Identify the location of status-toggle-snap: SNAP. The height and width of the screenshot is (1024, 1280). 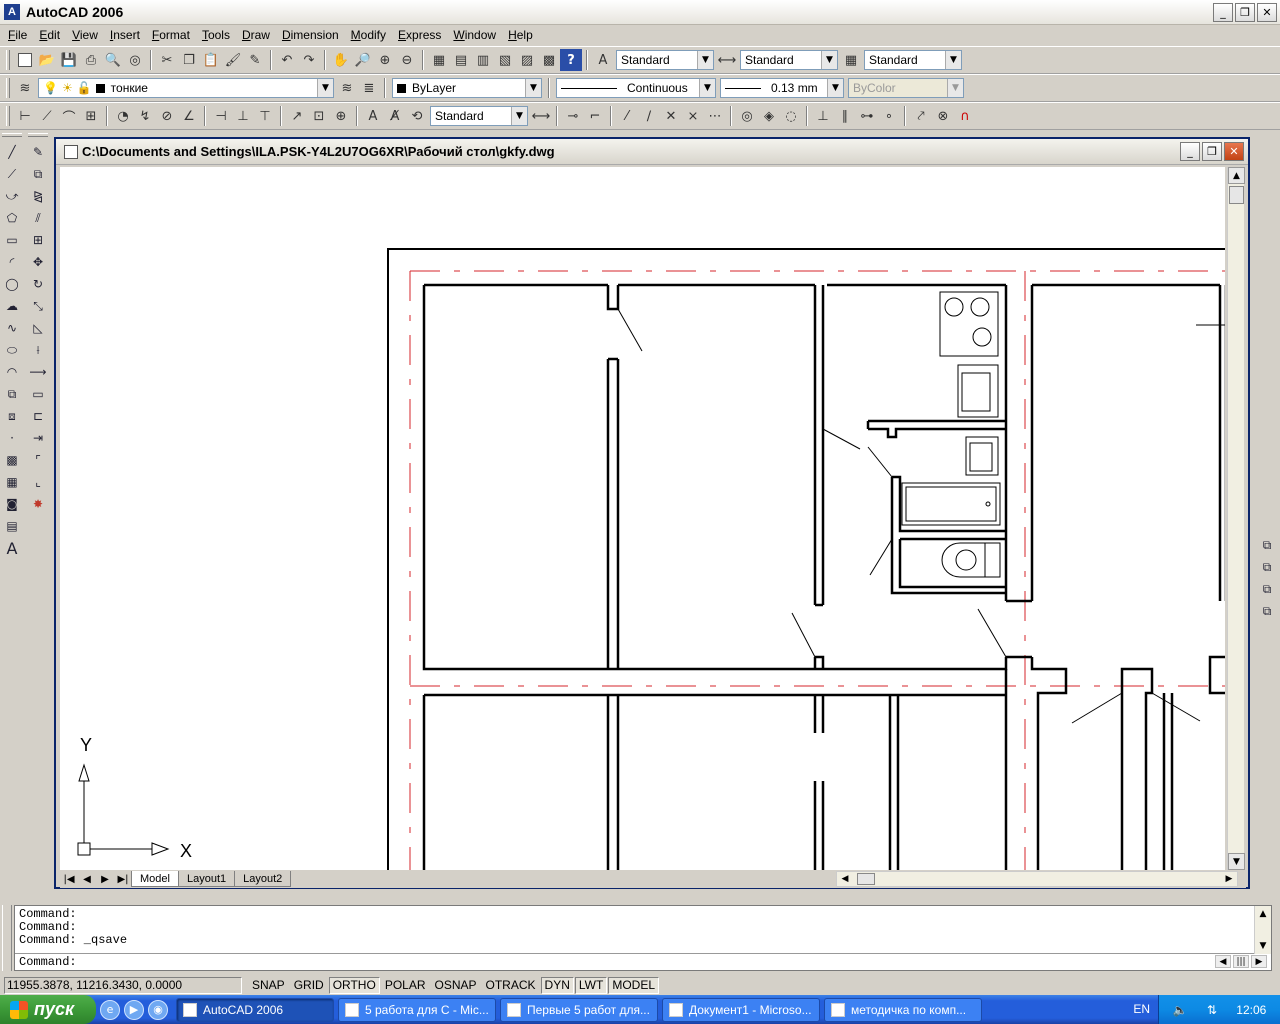
(268, 985).